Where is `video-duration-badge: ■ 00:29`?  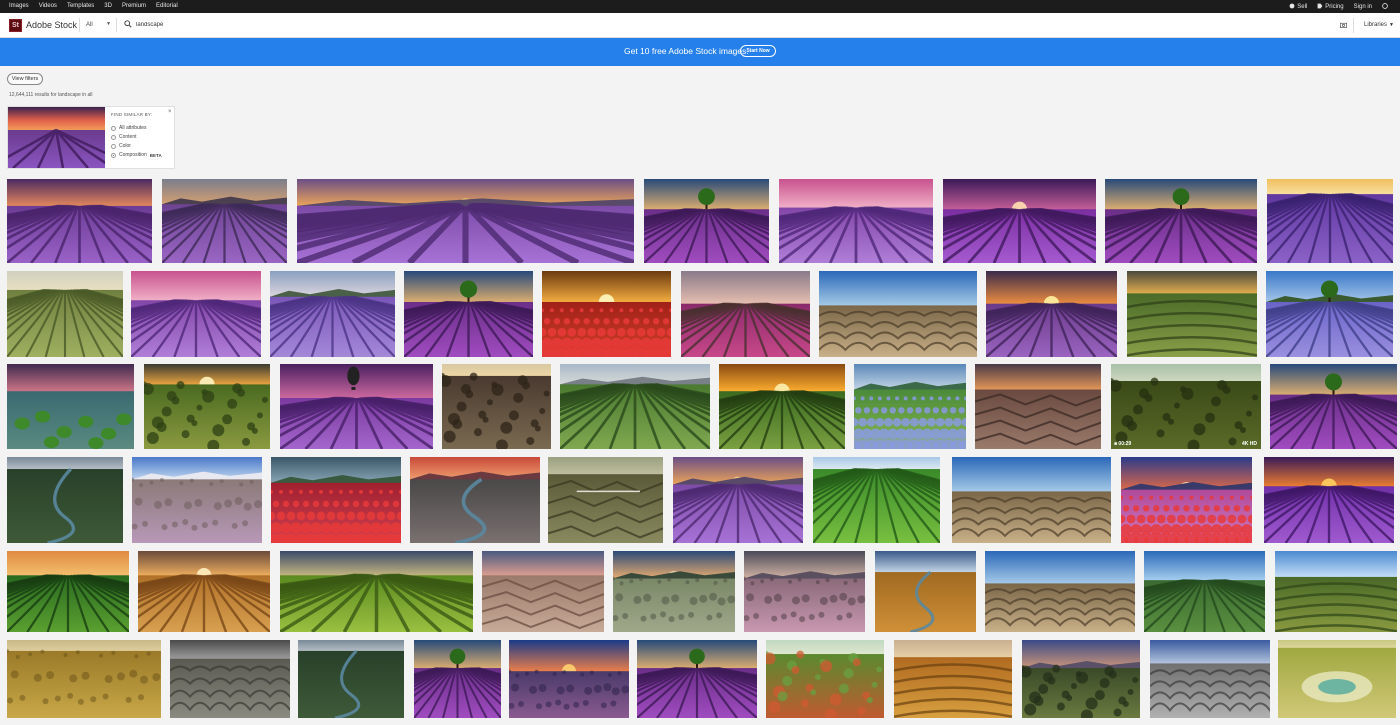
video-duration-badge: ■ 00:29 is located at coordinates (1123, 444).